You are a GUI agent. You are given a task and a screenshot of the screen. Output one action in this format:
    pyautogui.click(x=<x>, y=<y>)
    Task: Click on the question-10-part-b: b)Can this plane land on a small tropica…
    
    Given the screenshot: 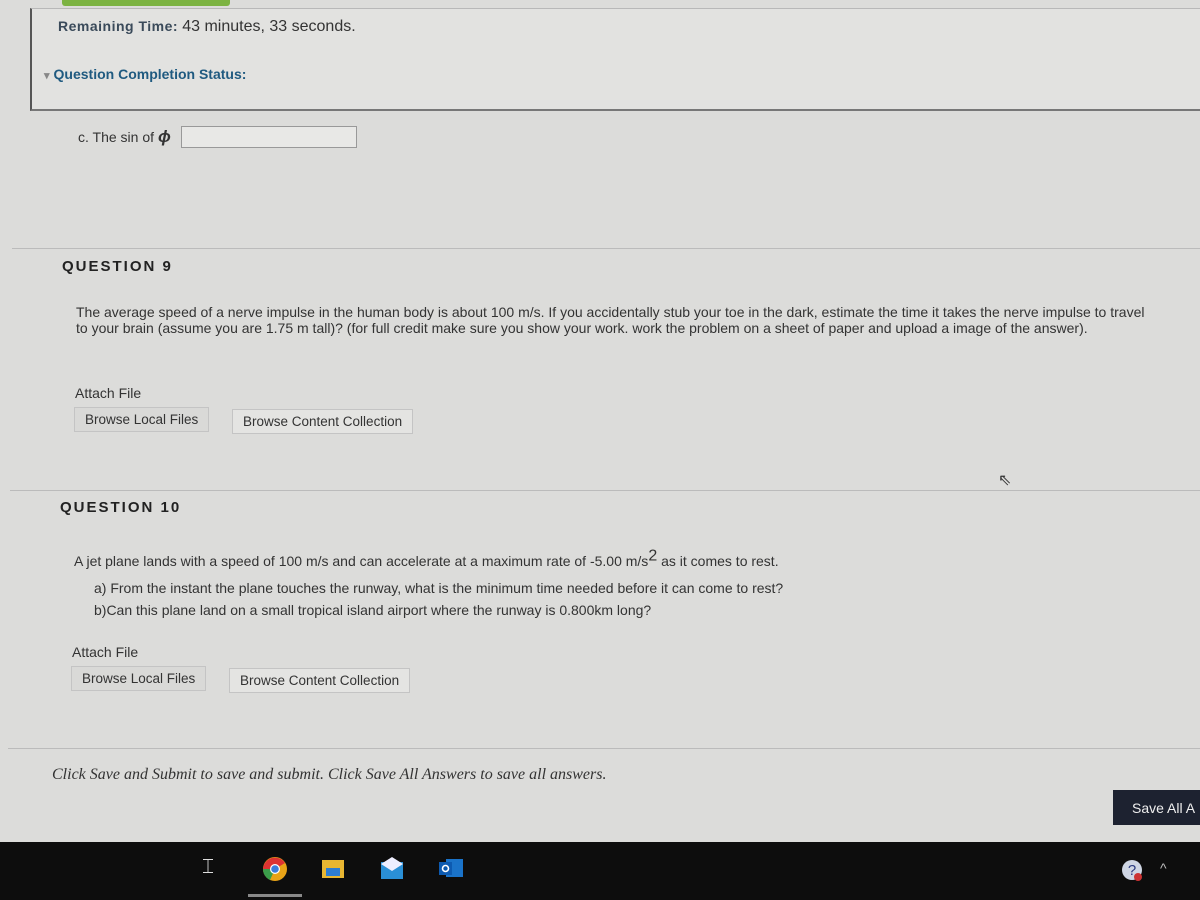 What is the action you would take?
    pyautogui.click(x=373, y=610)
    